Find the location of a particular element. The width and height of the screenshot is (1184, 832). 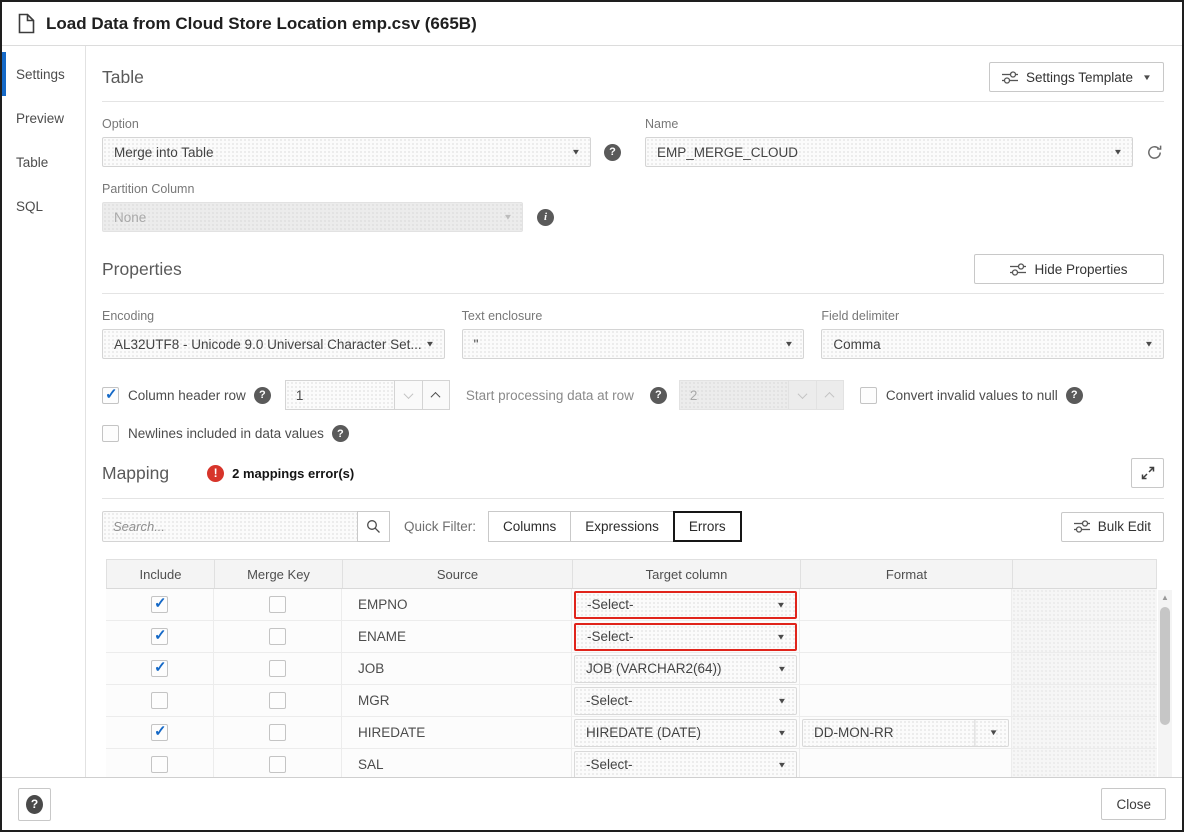

chevron-up-icon is located at coordinates (829, 396).